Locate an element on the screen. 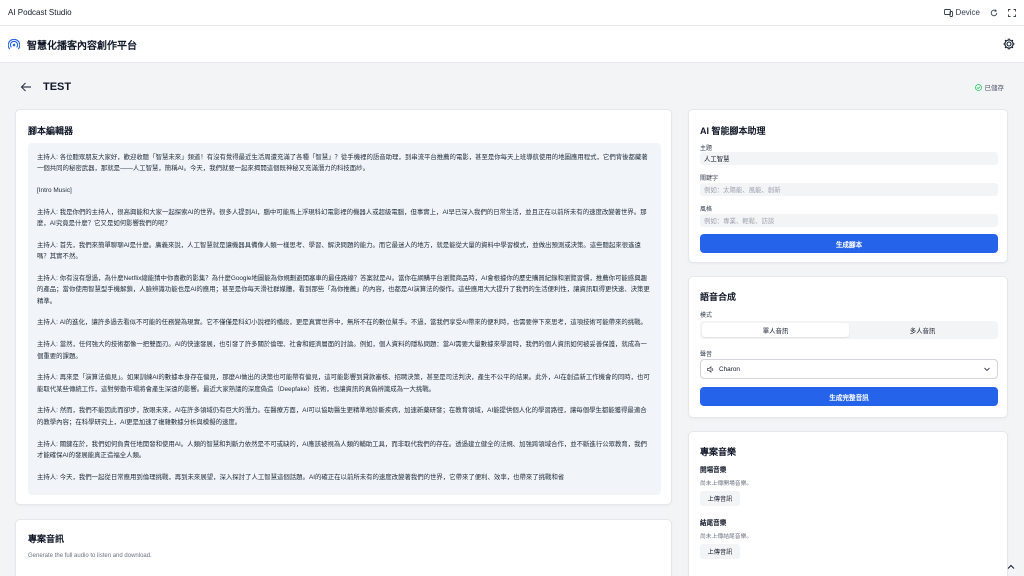 The width and height of the screenshot is (1024, 576). intro-upload-button: 上傳音訊 is located at coordinates (720, 498).